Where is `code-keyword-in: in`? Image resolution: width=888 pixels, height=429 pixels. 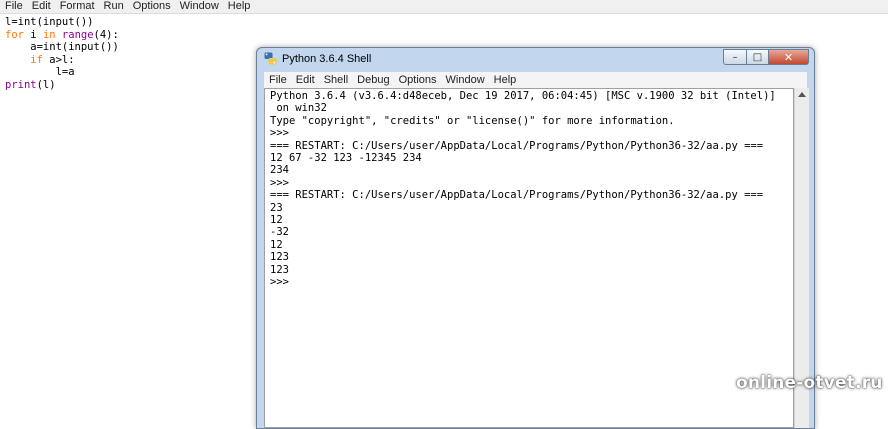
code-keyword-in: in is located at coordinates (49, 34).